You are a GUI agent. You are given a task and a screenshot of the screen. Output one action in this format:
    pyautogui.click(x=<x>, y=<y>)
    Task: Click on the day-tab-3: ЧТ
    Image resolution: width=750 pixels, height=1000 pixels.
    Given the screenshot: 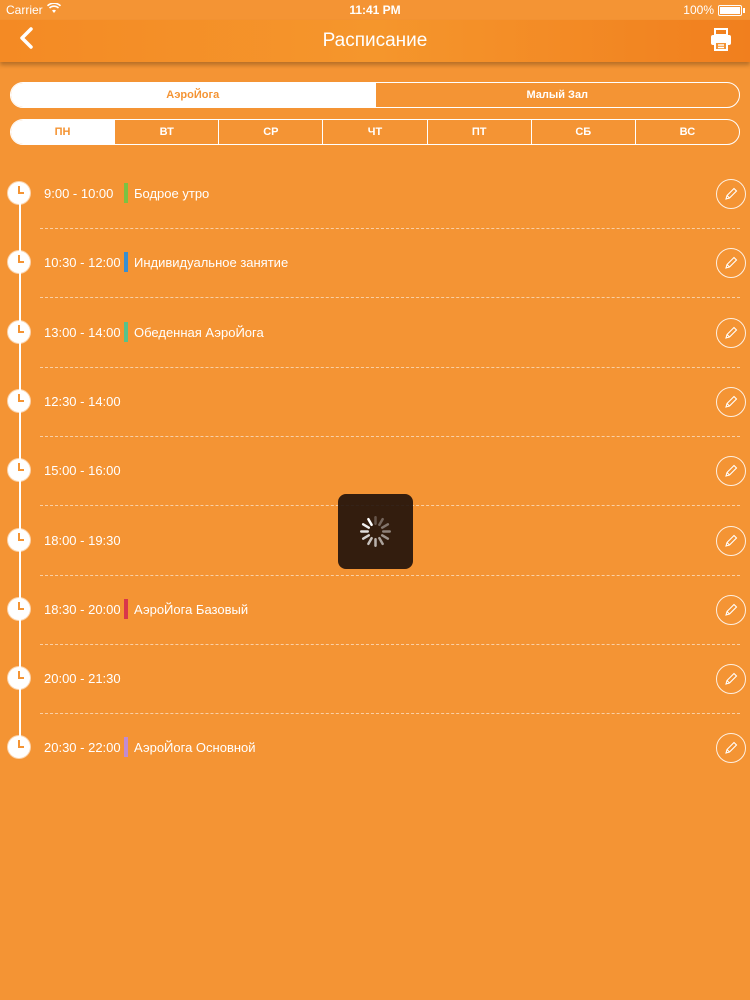 What is the action you would take?
    pyautogui.click(x=374, y=132)
    